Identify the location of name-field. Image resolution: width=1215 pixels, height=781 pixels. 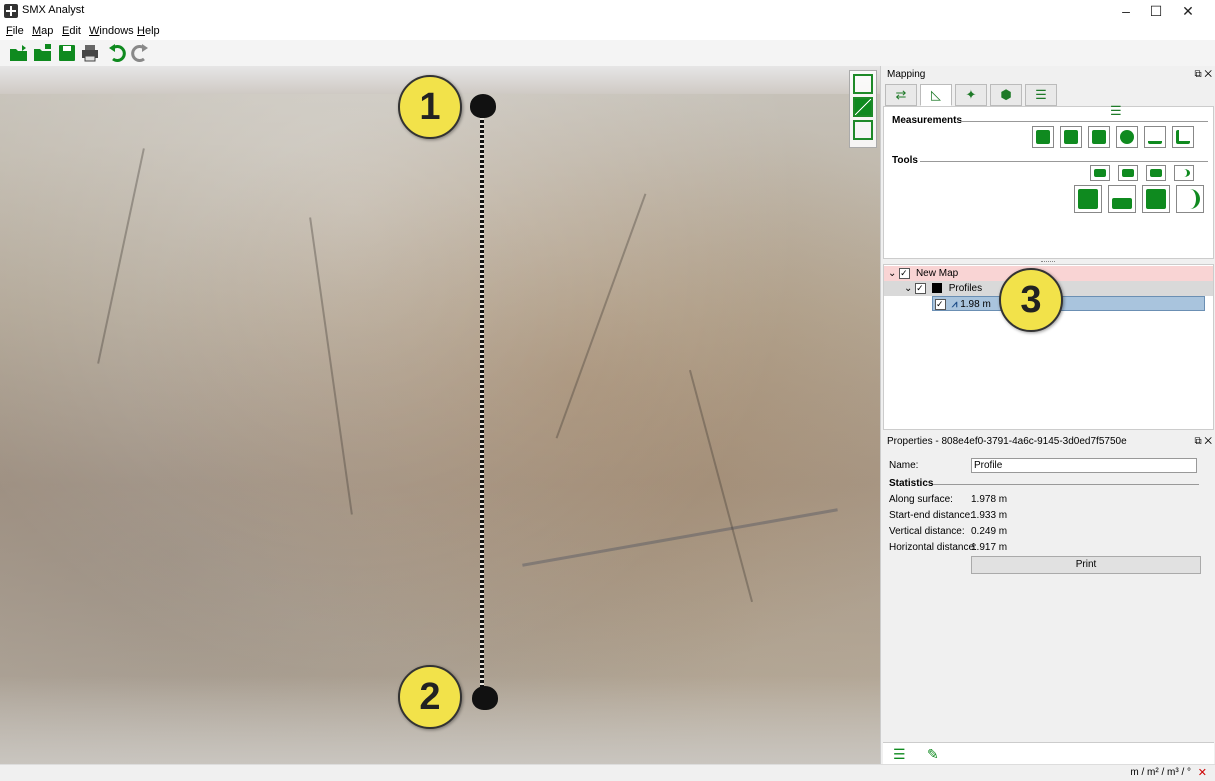
(1084, 465).